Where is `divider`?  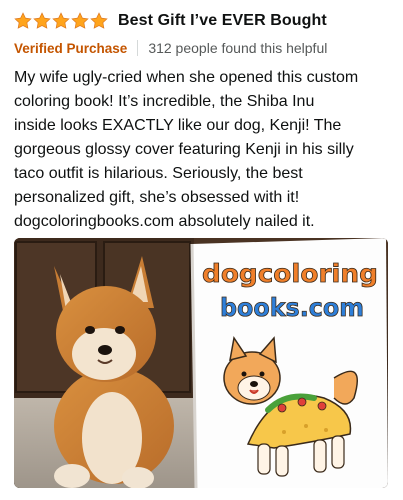 divider is located at coordinates (138, 48).